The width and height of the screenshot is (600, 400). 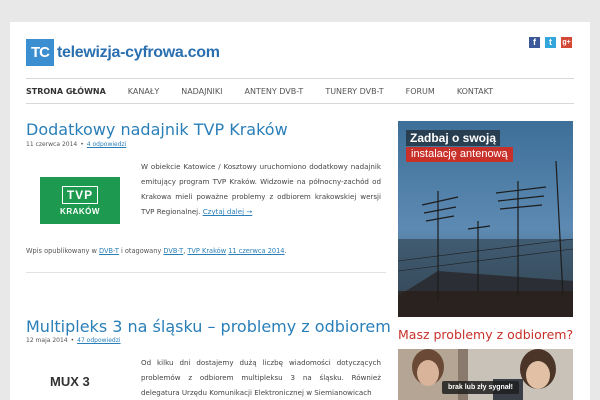 What do you see at coordinates (256, 251) in the screenshot?
I see `footer-date-link: 11 czerwca 2014` at bounding box center [256, 251].